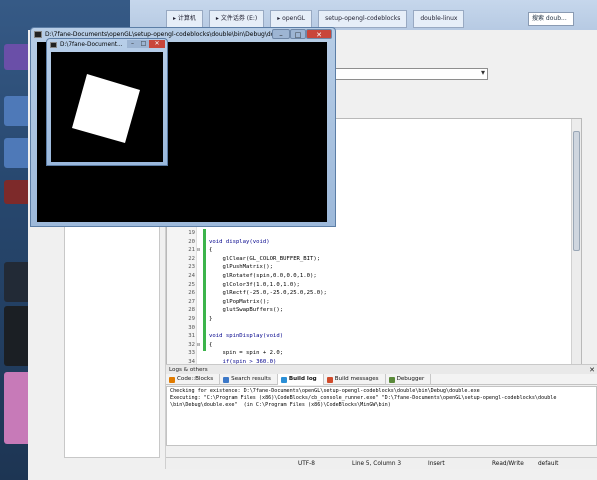 The image size is (597, 480). I want to click on tab-label: Search results, so click(251, 379).